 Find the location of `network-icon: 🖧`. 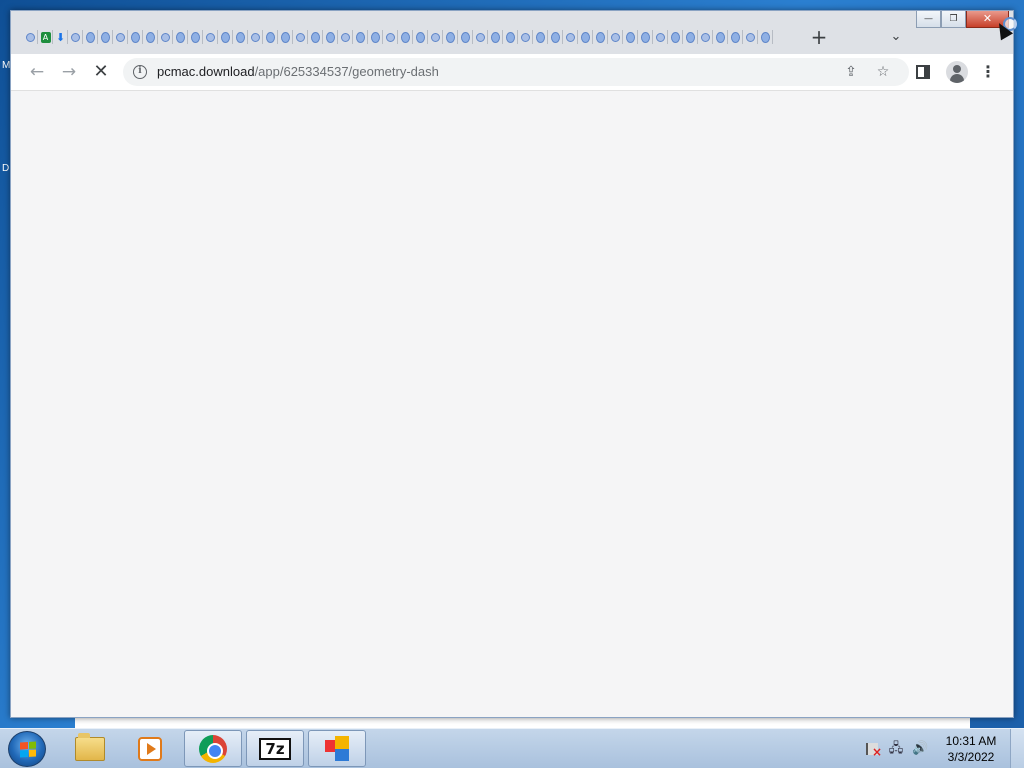

network-icon: 🖧 is located at coordinates (896, 749).